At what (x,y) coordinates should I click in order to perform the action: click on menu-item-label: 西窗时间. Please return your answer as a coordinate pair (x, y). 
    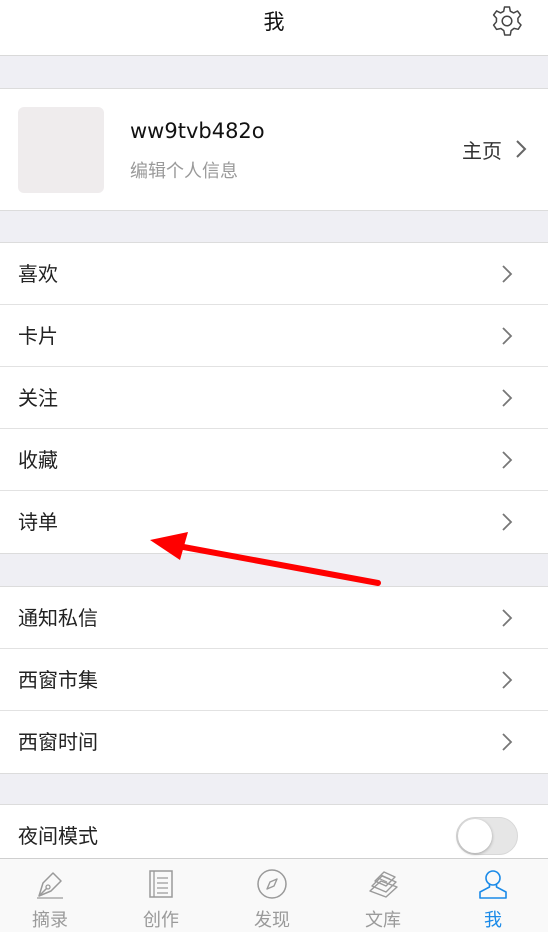
    Looking at the image, I should click on (58, 742).